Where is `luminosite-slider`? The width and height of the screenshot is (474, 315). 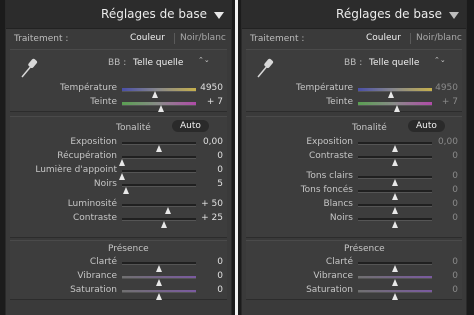 luminosite-slider is located at coordinates (159, 209).